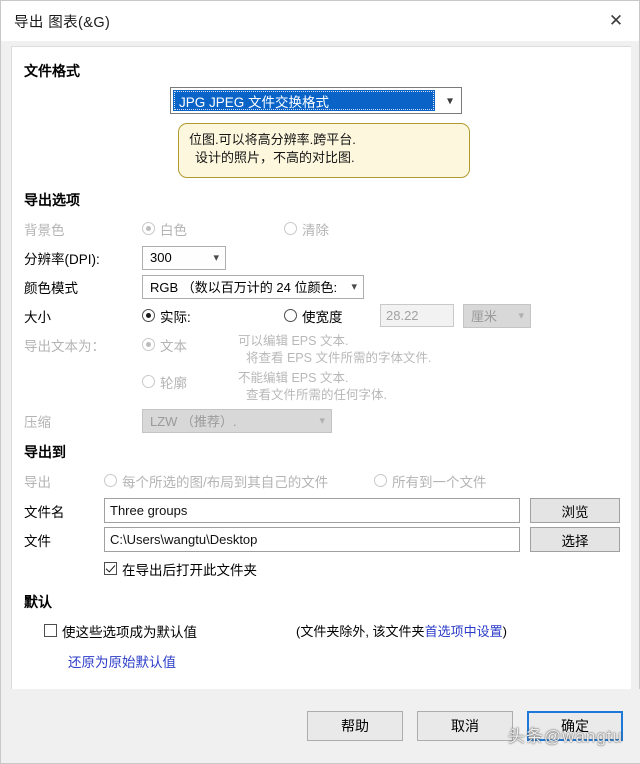 The width and height of the screenshot is (640, 764). I want to click on background-color-row: 背景色 白色 清除, so click(327, 229).